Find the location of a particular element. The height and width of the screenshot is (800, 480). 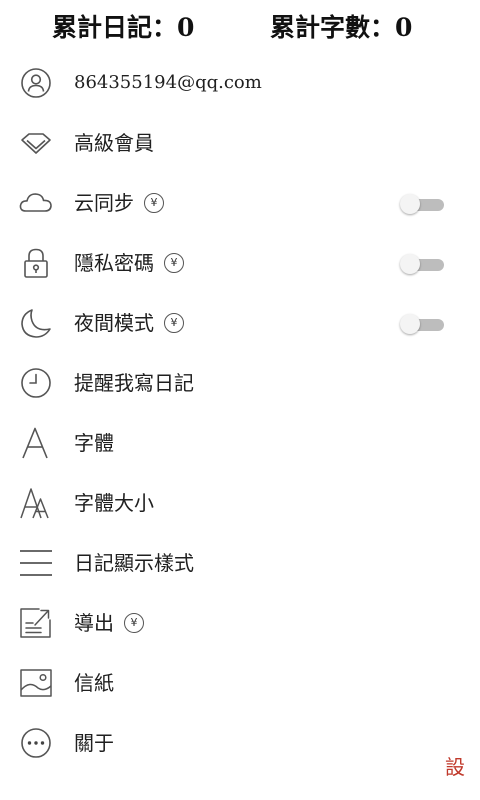

menu-item-account: 864355194@qq.com is located at coordinates (240, 83).